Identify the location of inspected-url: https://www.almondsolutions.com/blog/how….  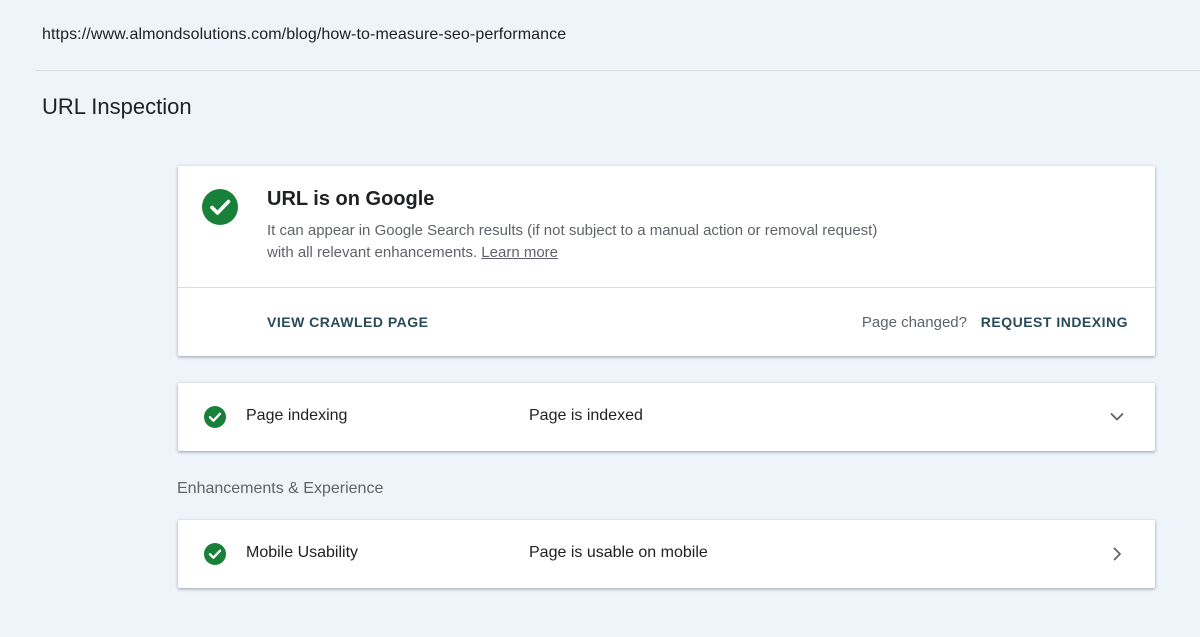
(304, 34).